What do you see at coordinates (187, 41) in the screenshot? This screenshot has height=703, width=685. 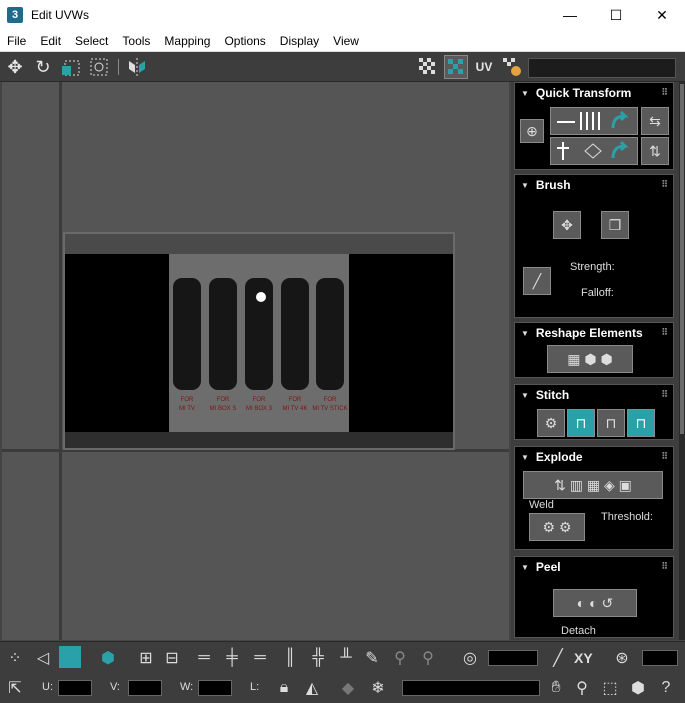 I see `menu-mapping: Mapping` at bounding box center [187, 41].